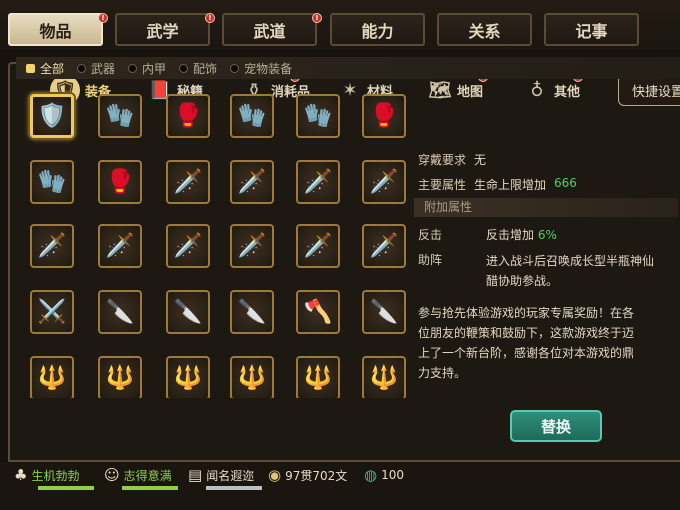 This screenshot has width=680, height=510. What do you see at coordinates (21, 475) in the screenshot?
I see `health-icon: ♣` at bounding box center [21, 475].